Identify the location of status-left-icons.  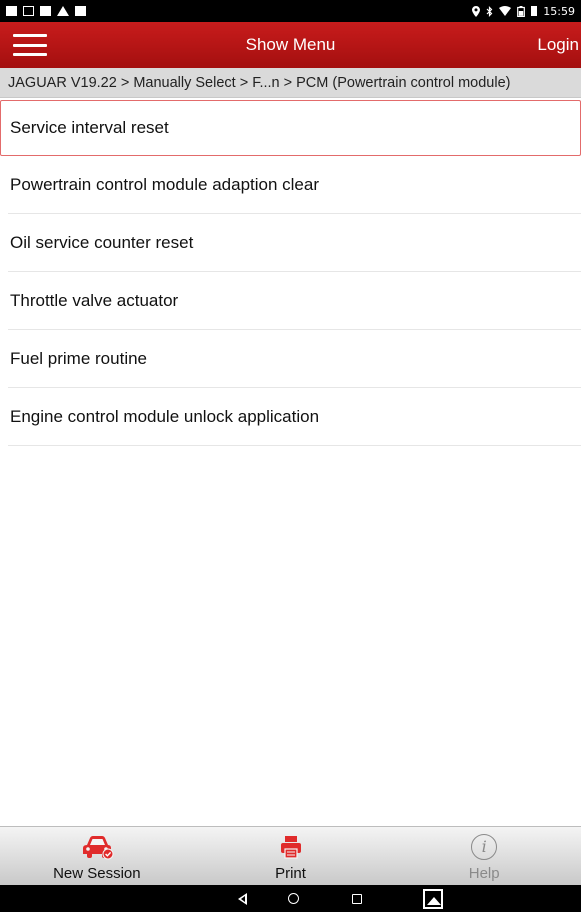
(46, 11).